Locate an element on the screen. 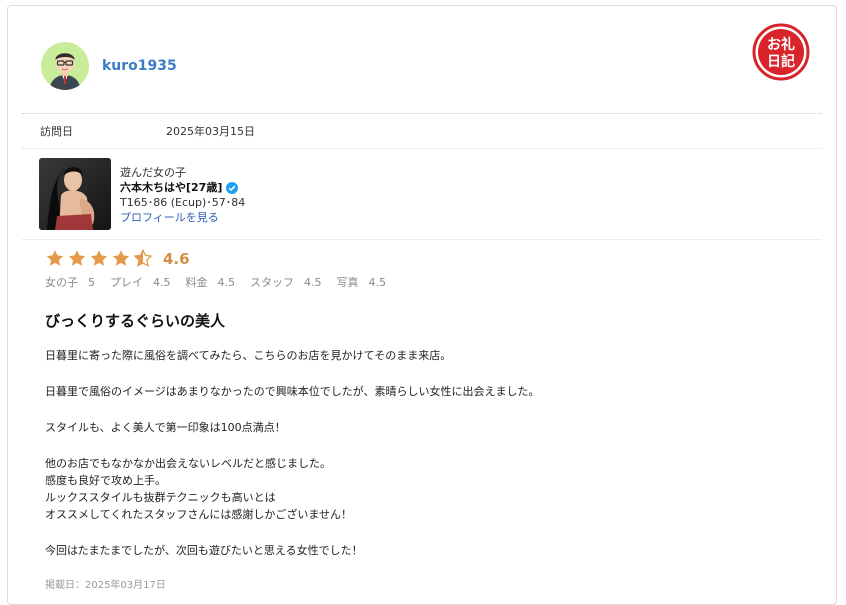 Image resolution: width=846 pixels, height=605 pixels. girl-section-title: 遊んだ女の子 is located at coordinates (153, 172).